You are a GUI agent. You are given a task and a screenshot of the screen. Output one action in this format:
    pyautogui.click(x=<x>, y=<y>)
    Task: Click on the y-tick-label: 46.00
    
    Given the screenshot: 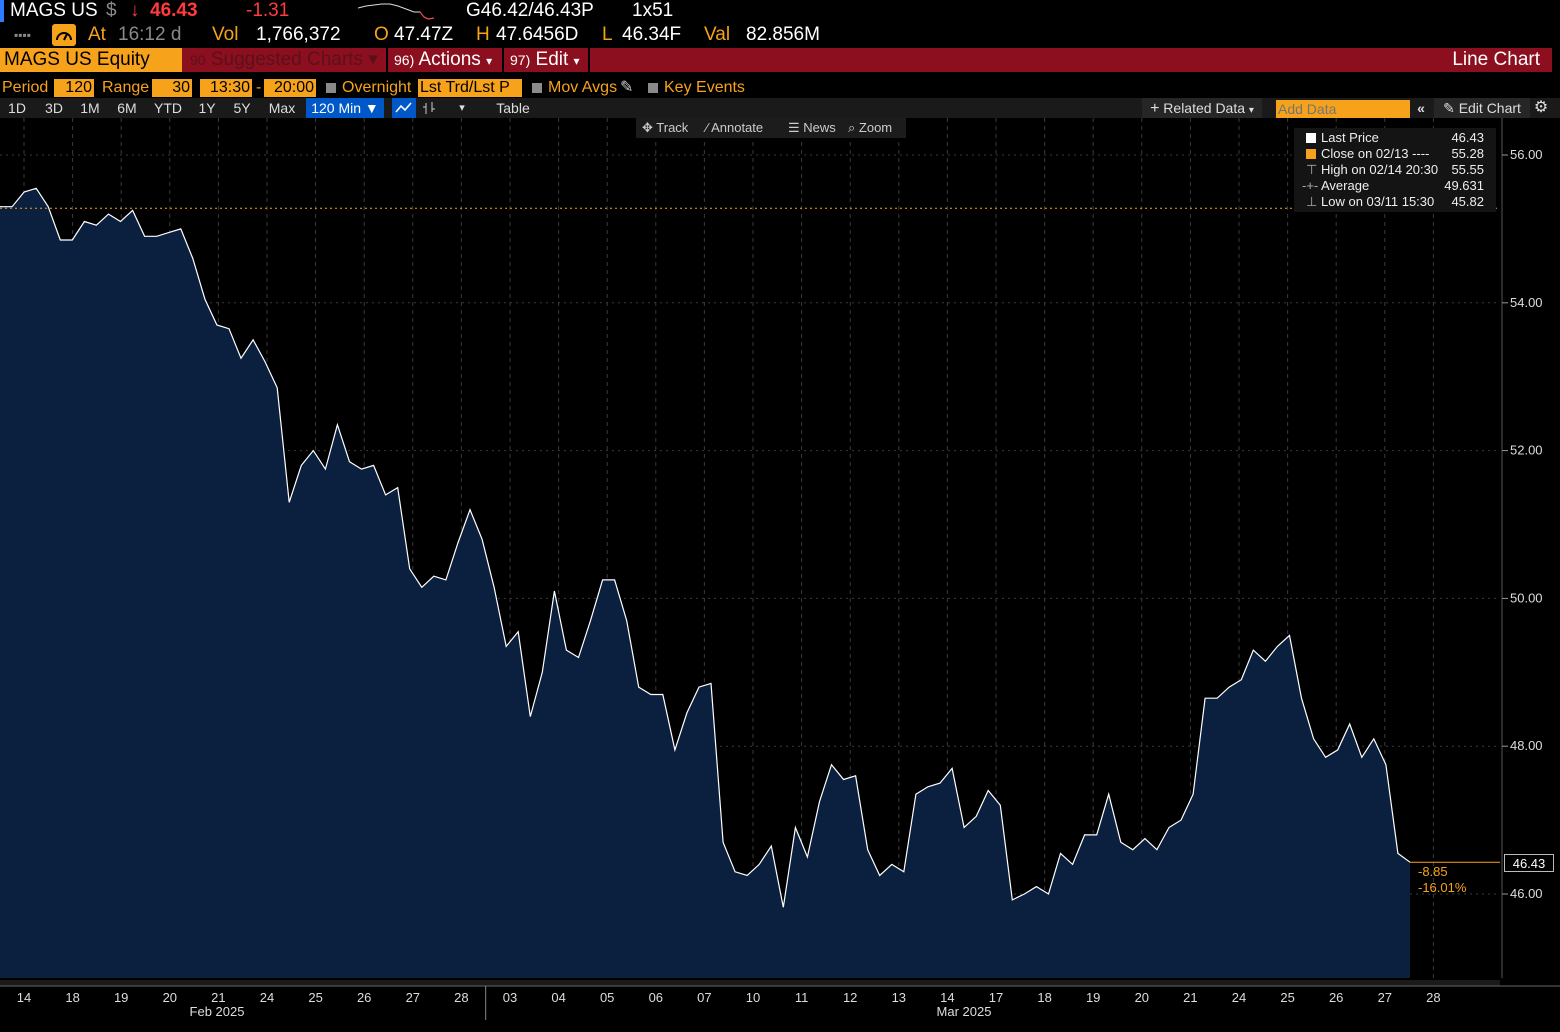 What is the action you would take?
    pyautogui.click(x=1526, y=893)
    